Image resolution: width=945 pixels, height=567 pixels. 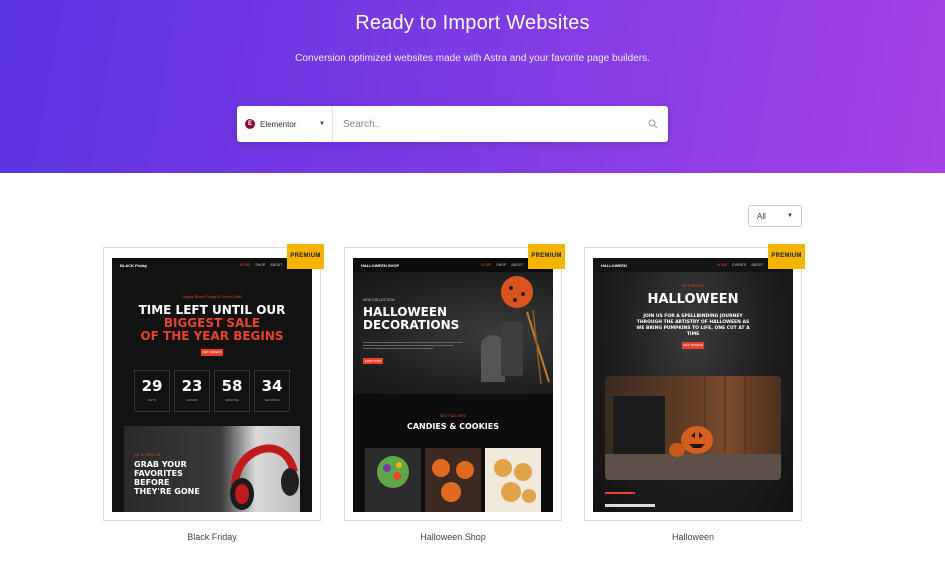 I want to click on pumpkin-image-icon, so click(x=693, y=428).